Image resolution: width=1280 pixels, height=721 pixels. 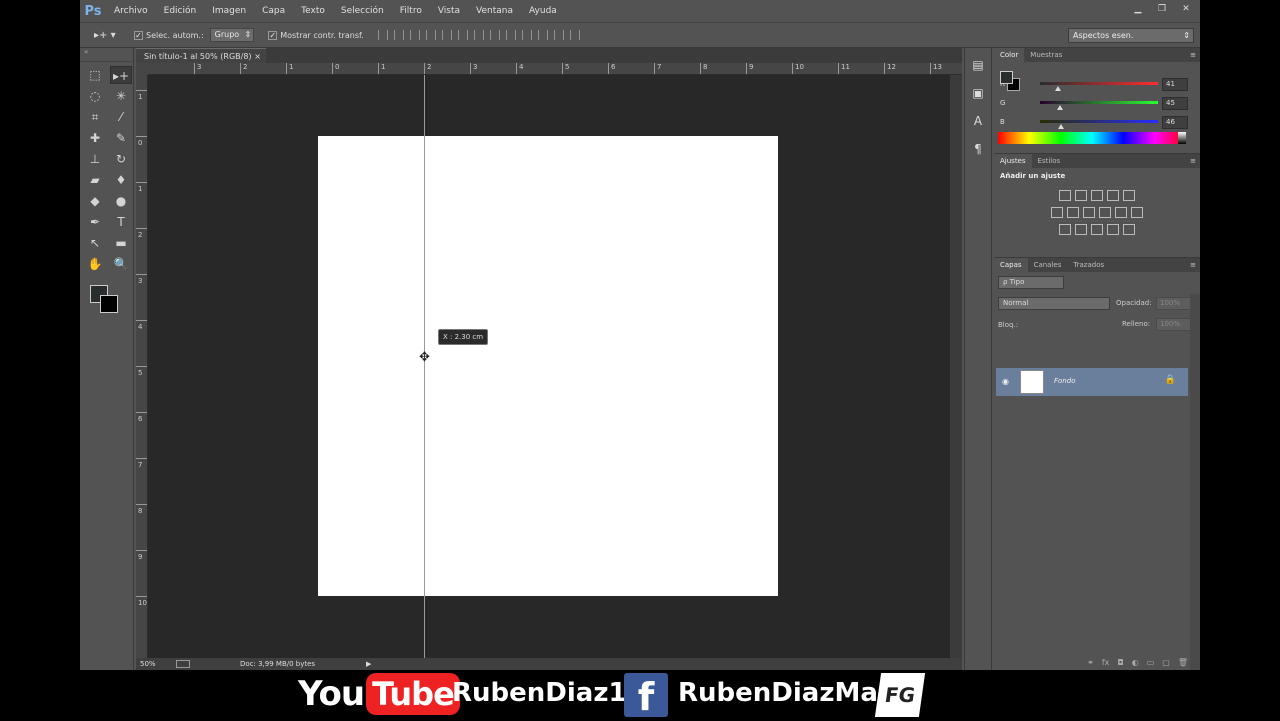 What do you see at coordinates (494, 35) in the screenshot?
I see `distribute-vcenter-icon` at bounding box center [494, 35].